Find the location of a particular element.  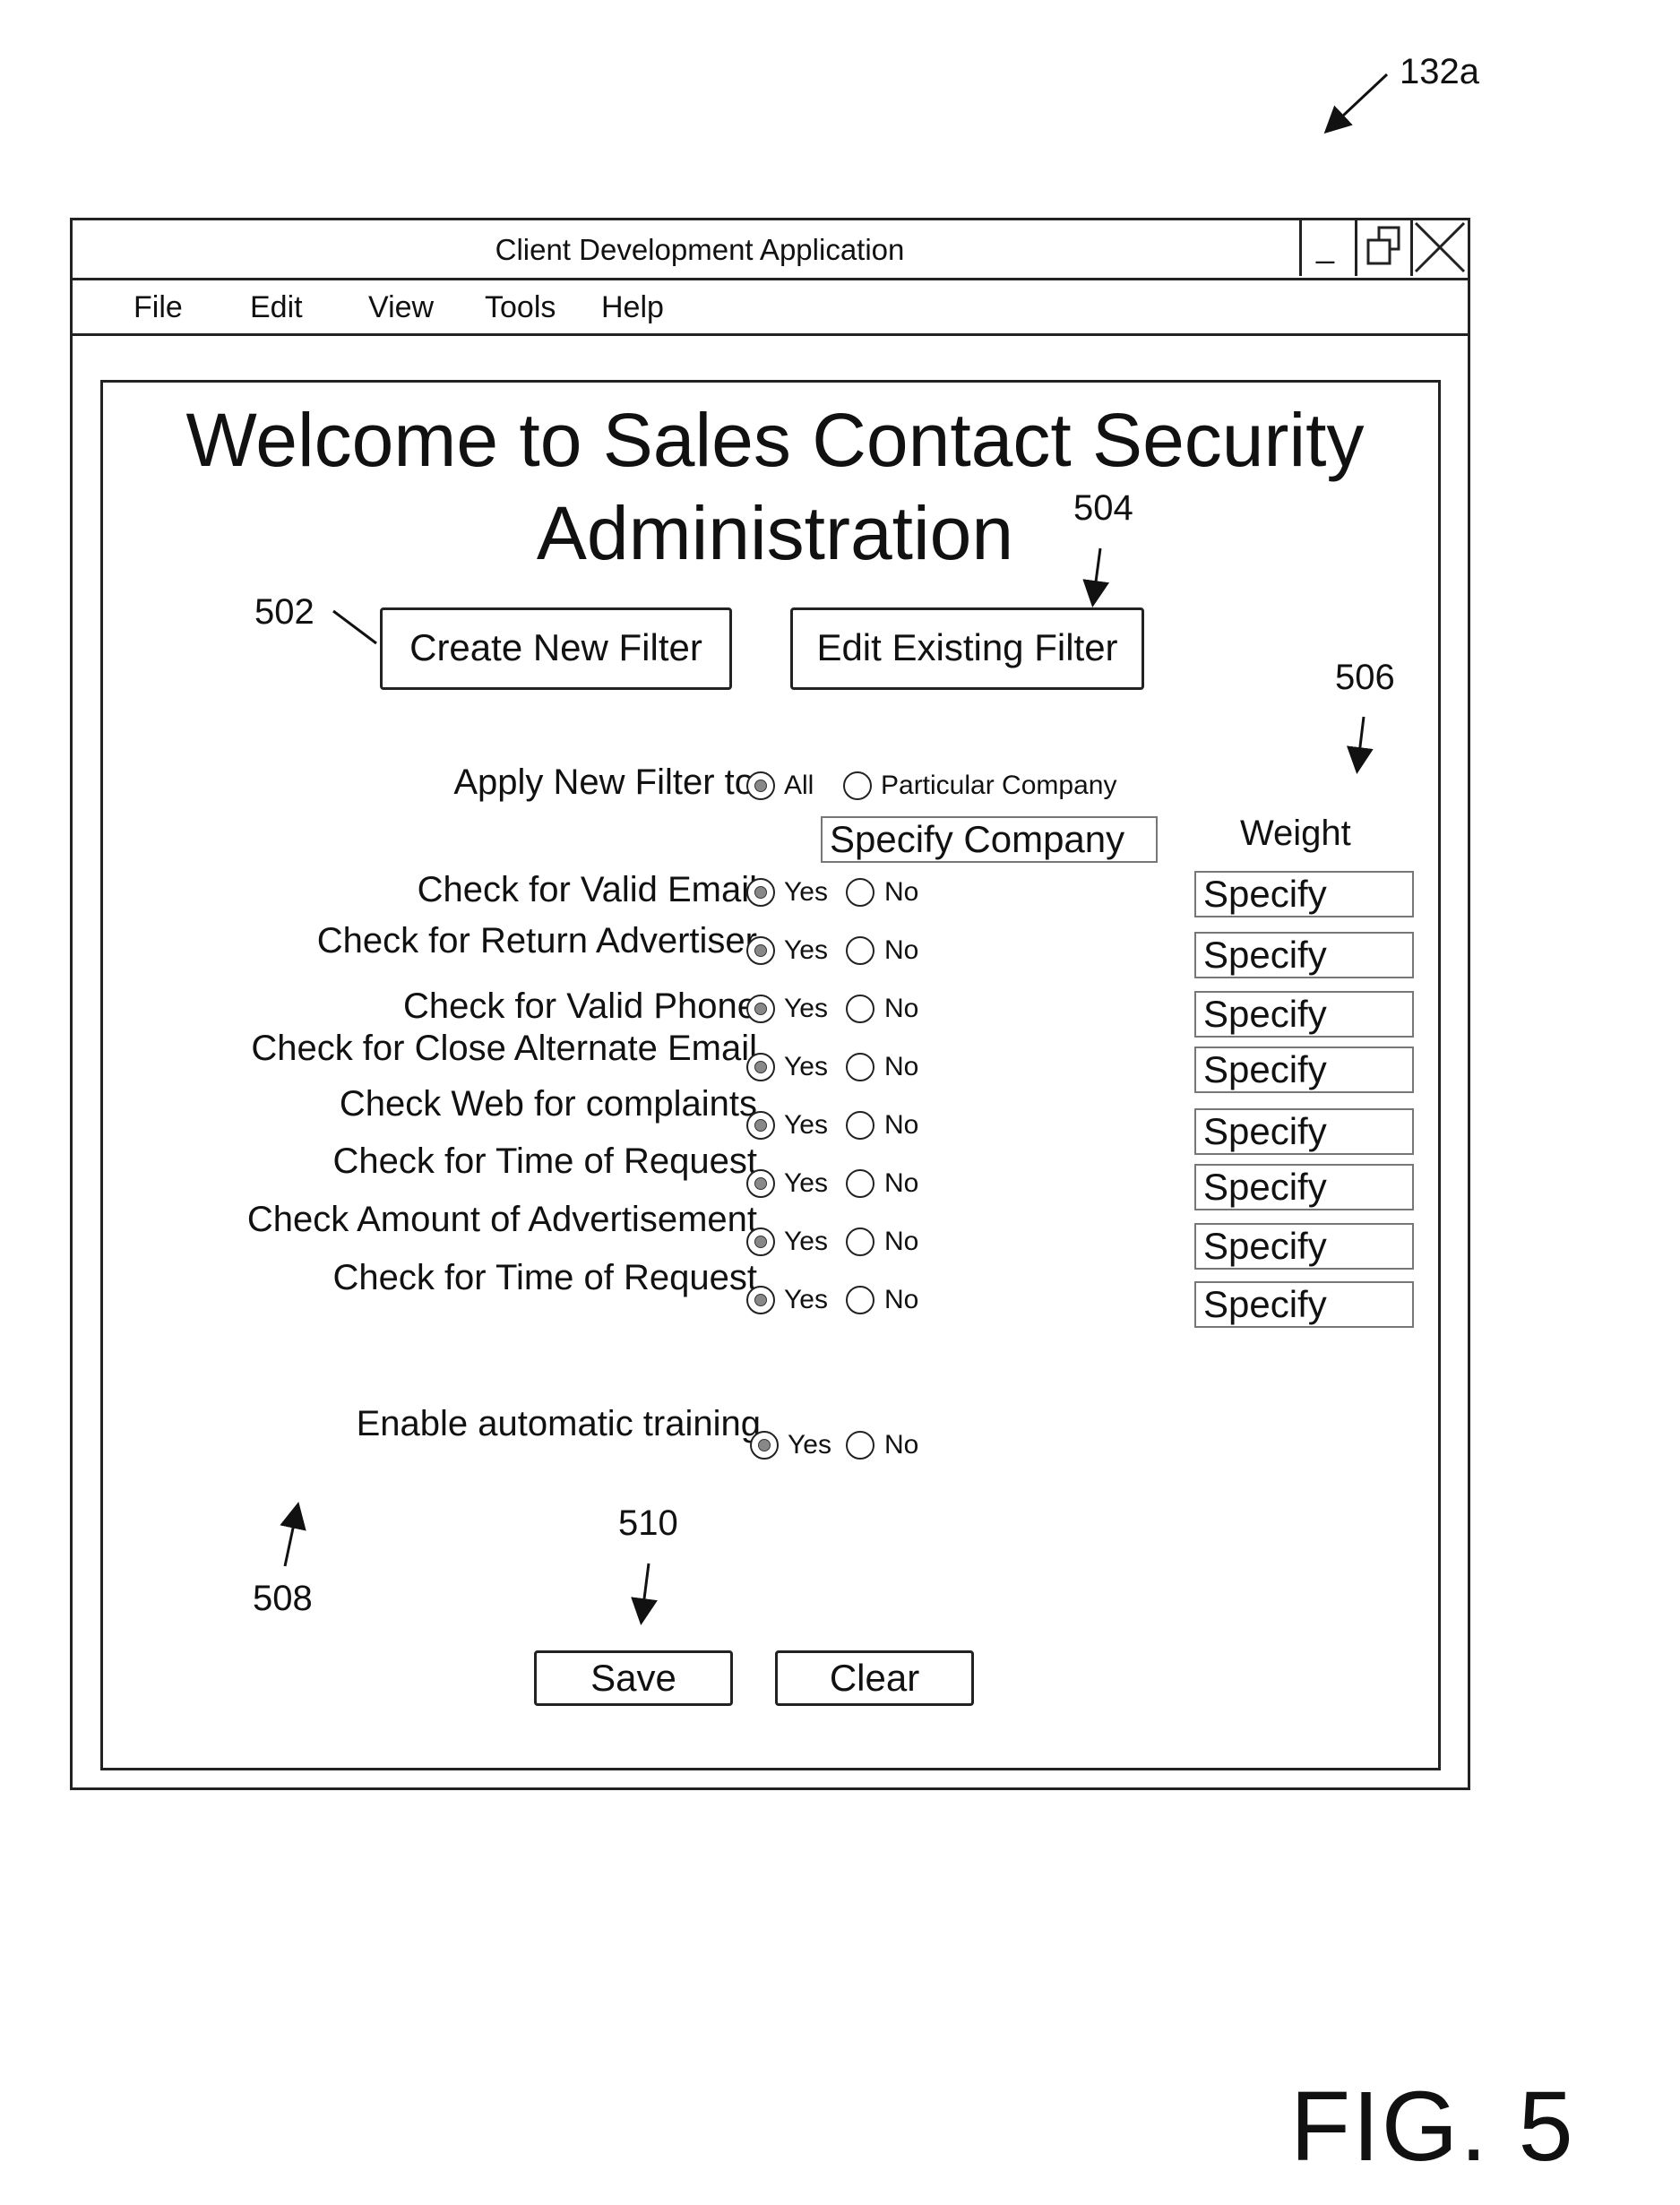

save-button: Save is located at coordinates (633, 1678).